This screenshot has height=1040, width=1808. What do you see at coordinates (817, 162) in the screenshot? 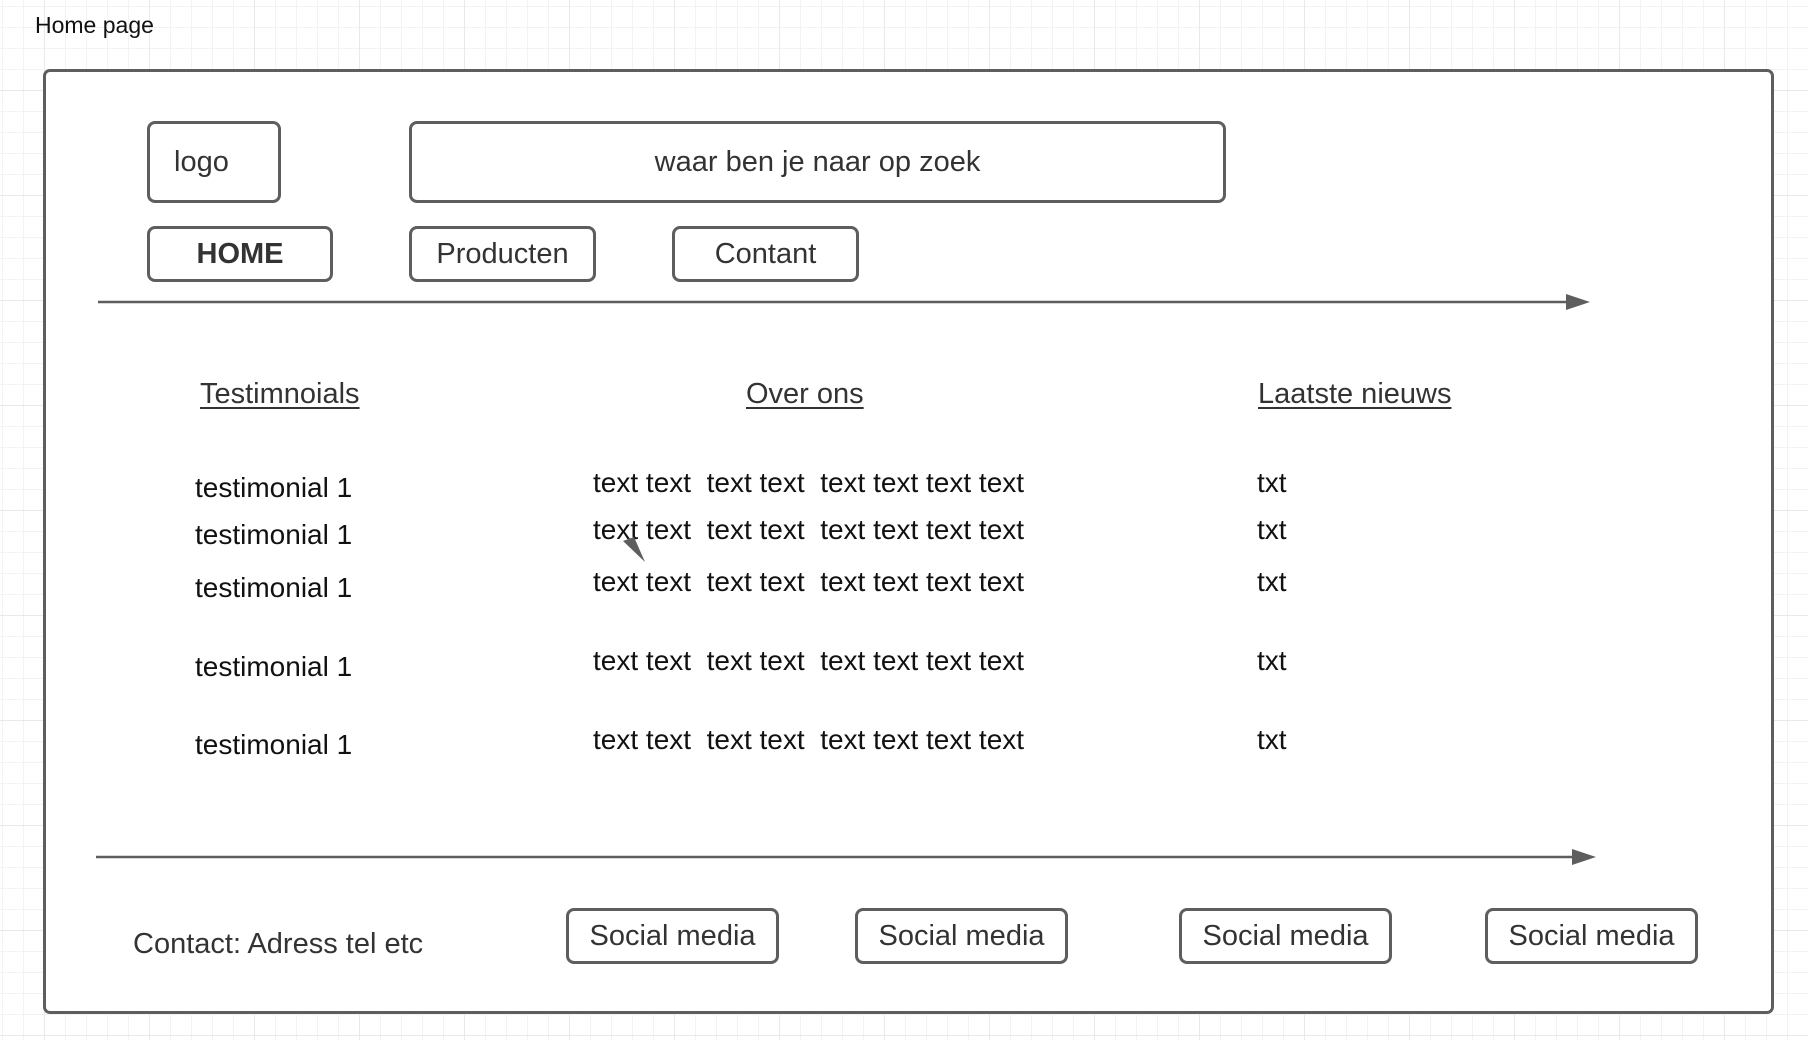
I see `search-input: waar ben je naar op zoek` at bounding box center [817, 162].